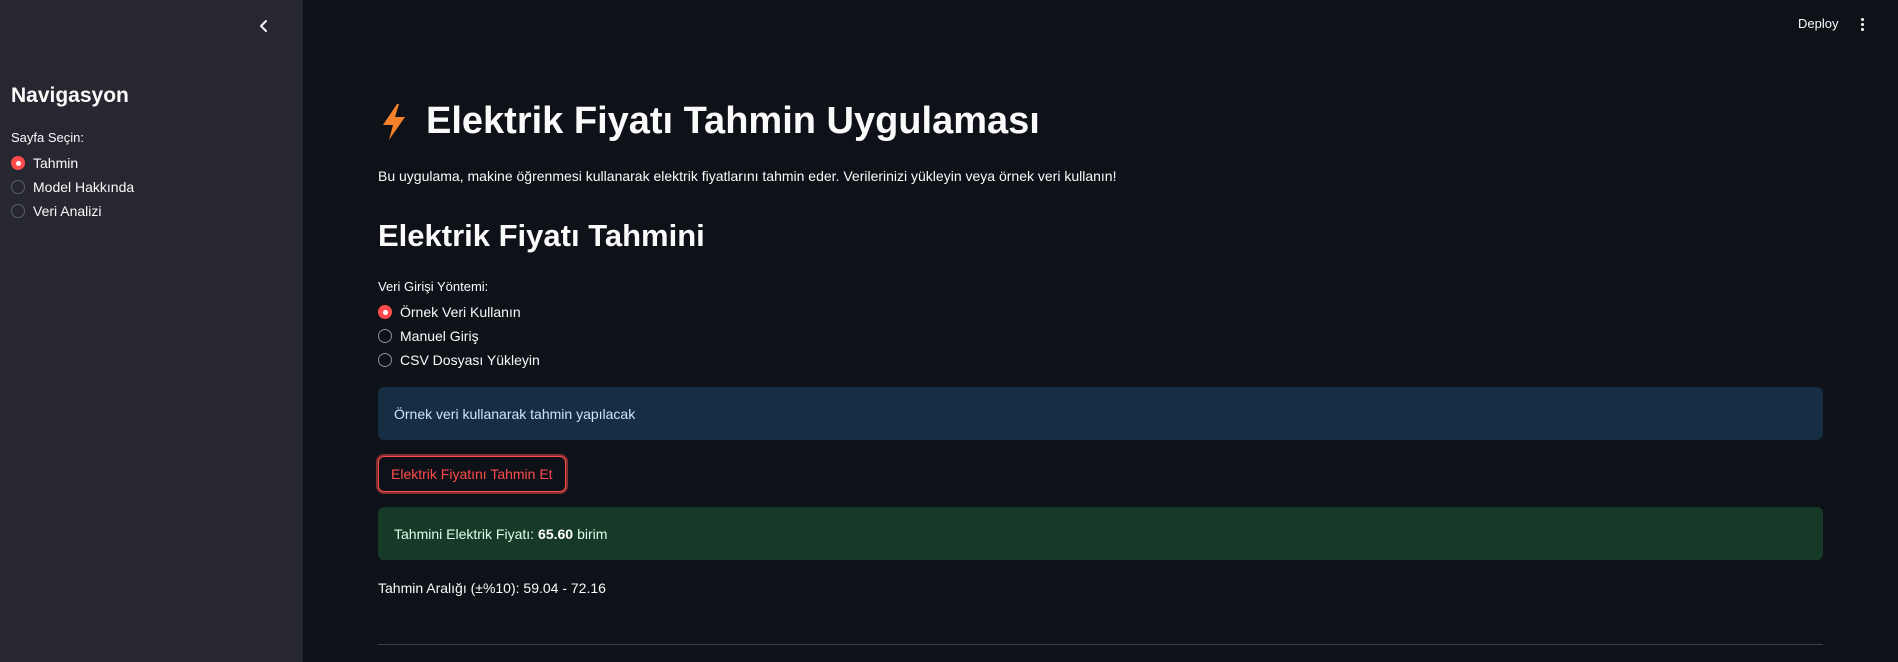  Describe the element at coordinates (515, 413) in the screenshot. I see `info-message: Örnek veri kullanarak tahmin yapılacak` at that location.